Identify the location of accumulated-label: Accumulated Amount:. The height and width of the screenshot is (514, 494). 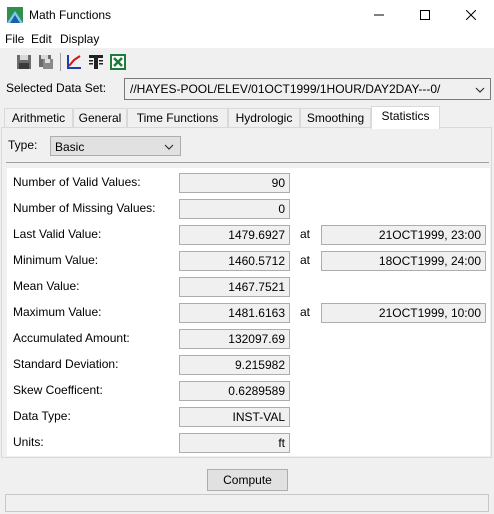
(71, 338).